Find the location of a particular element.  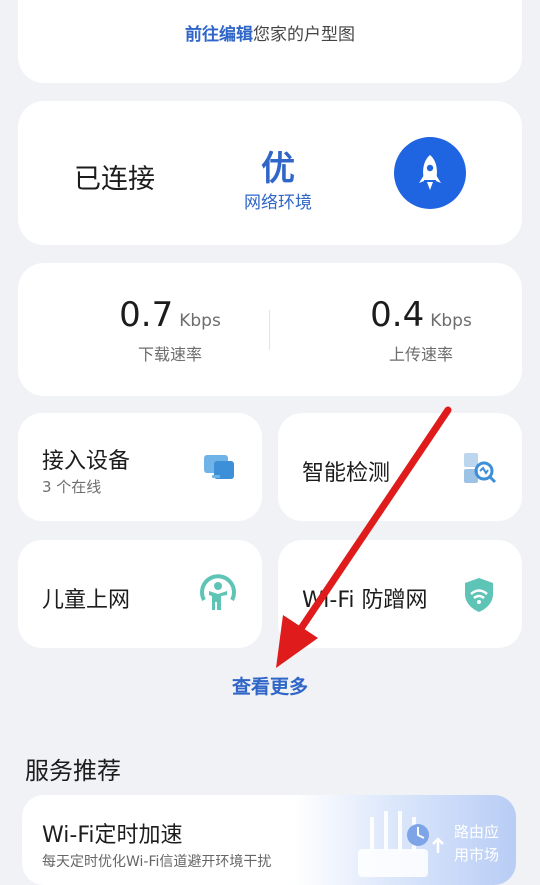

tile-wifi-anti-leech: Wi-Fi 防蹭网 is located at coordinates (400, 594).